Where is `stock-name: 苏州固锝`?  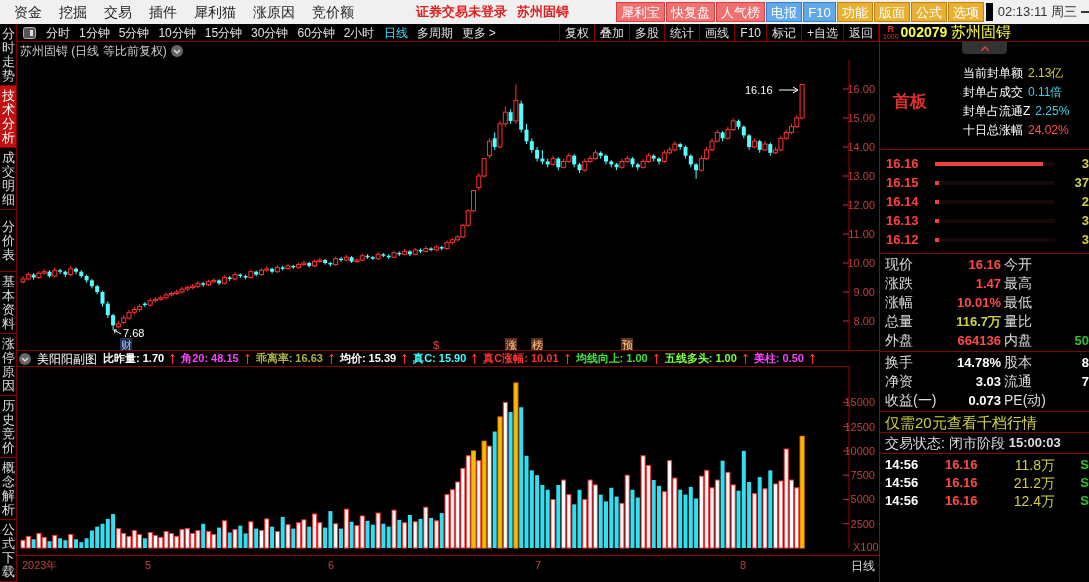 stock-name: 苏州固锝 is located at coordinates (981, 32).